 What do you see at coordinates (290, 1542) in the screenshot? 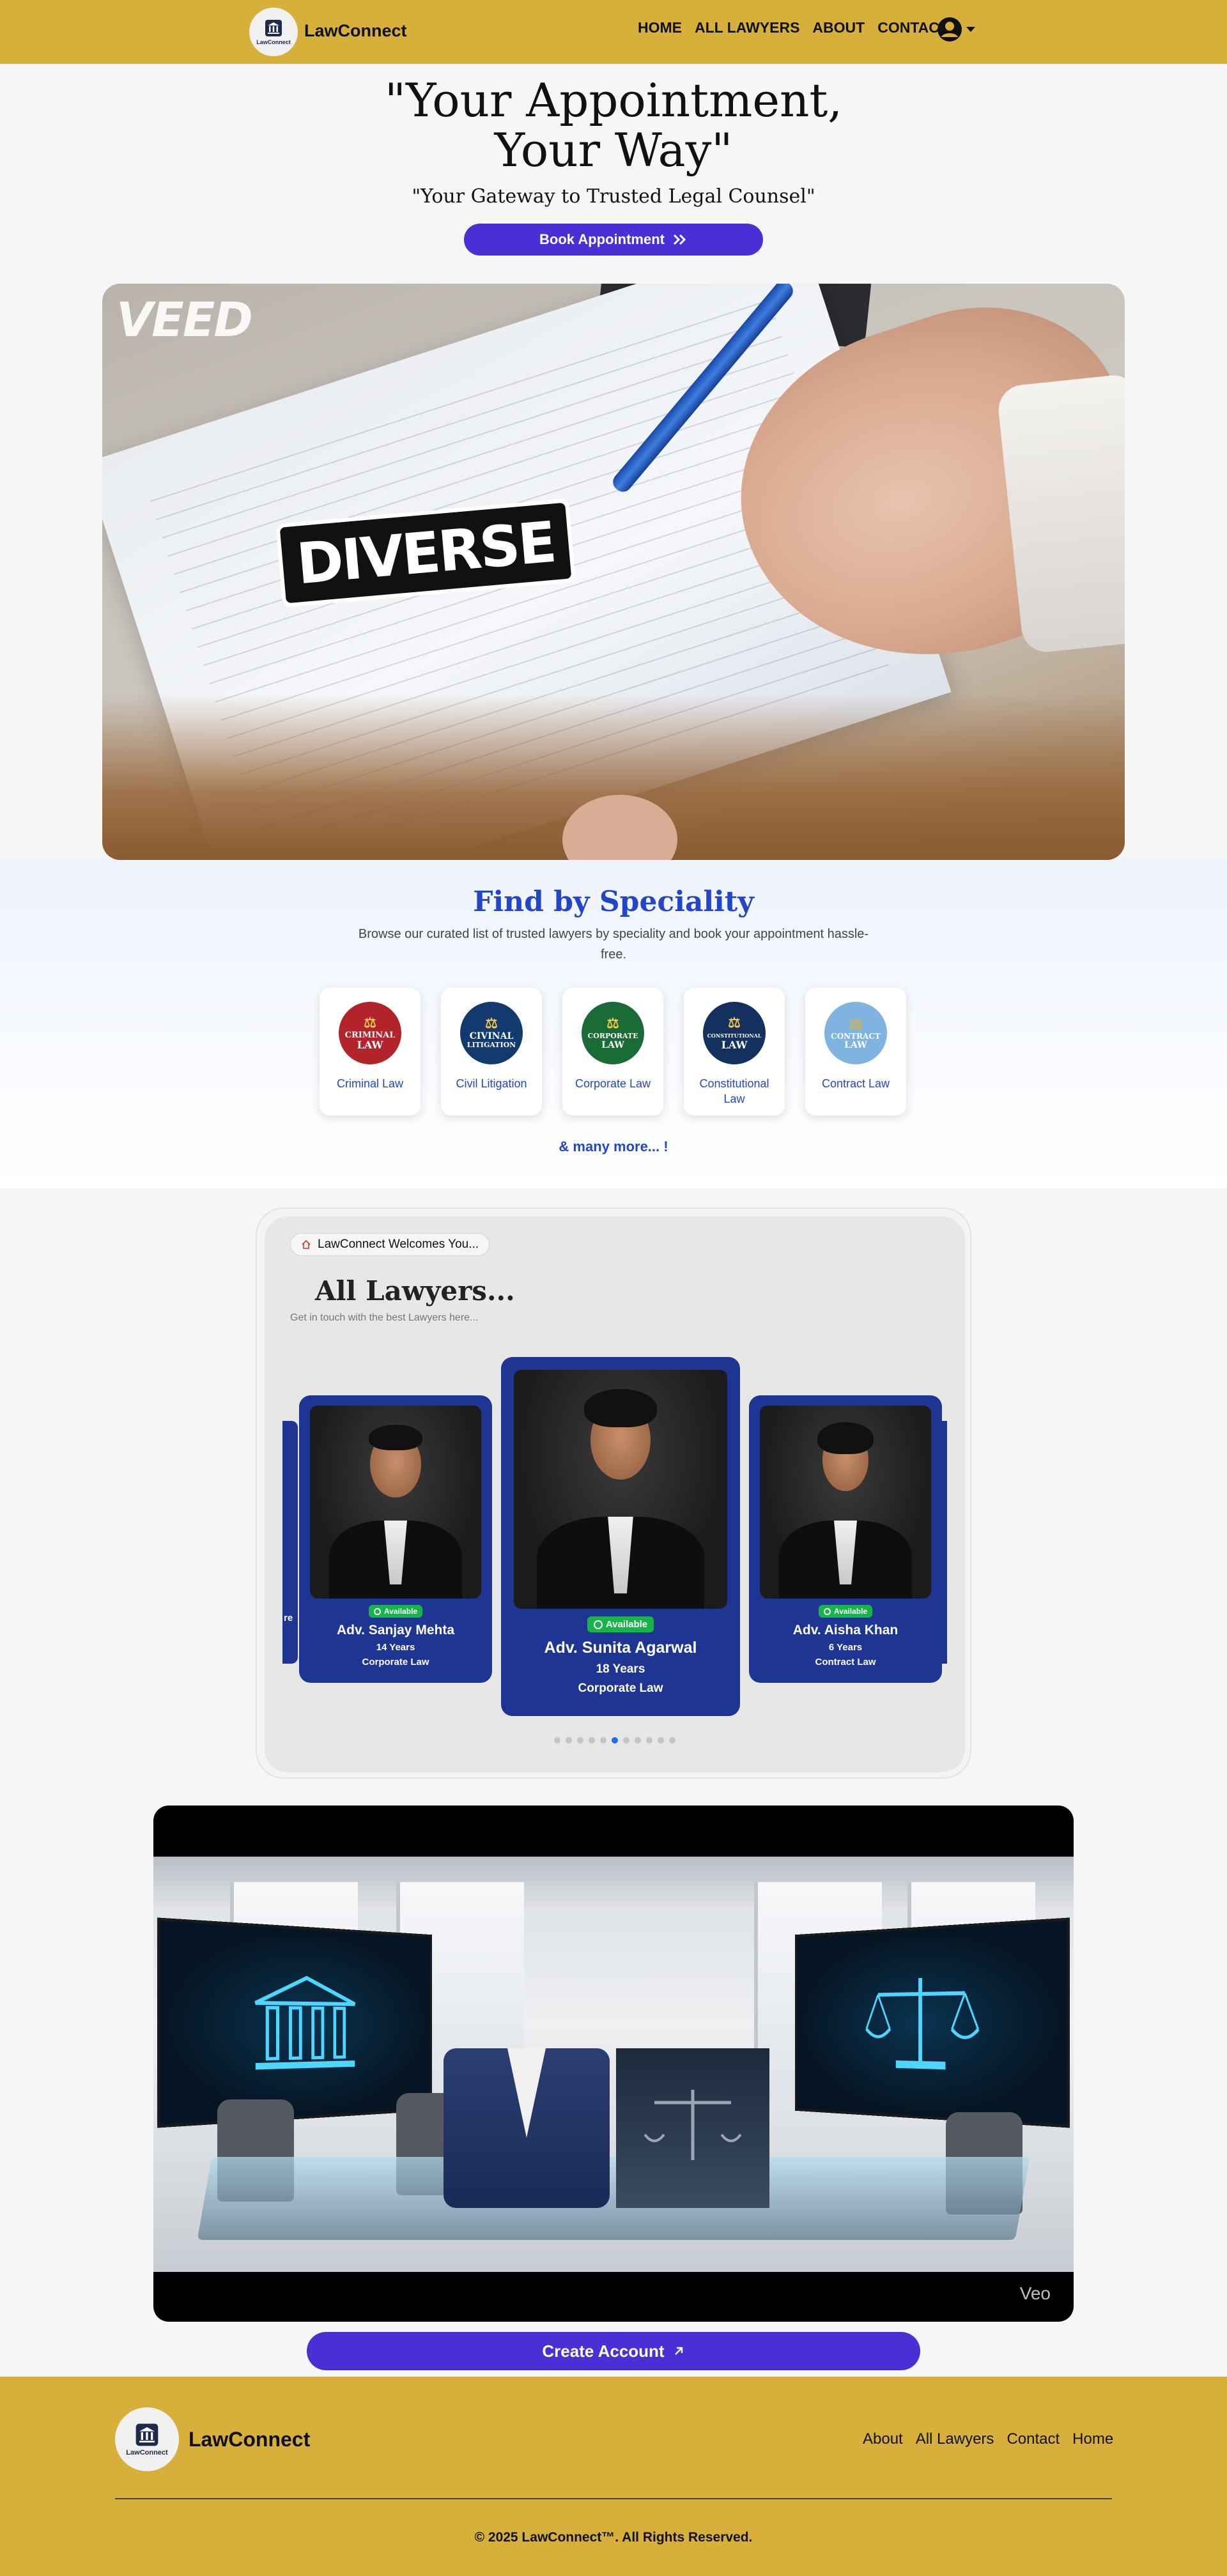
I see `lawyer-card-edge-left: re` at bounding box center [290, 1542].